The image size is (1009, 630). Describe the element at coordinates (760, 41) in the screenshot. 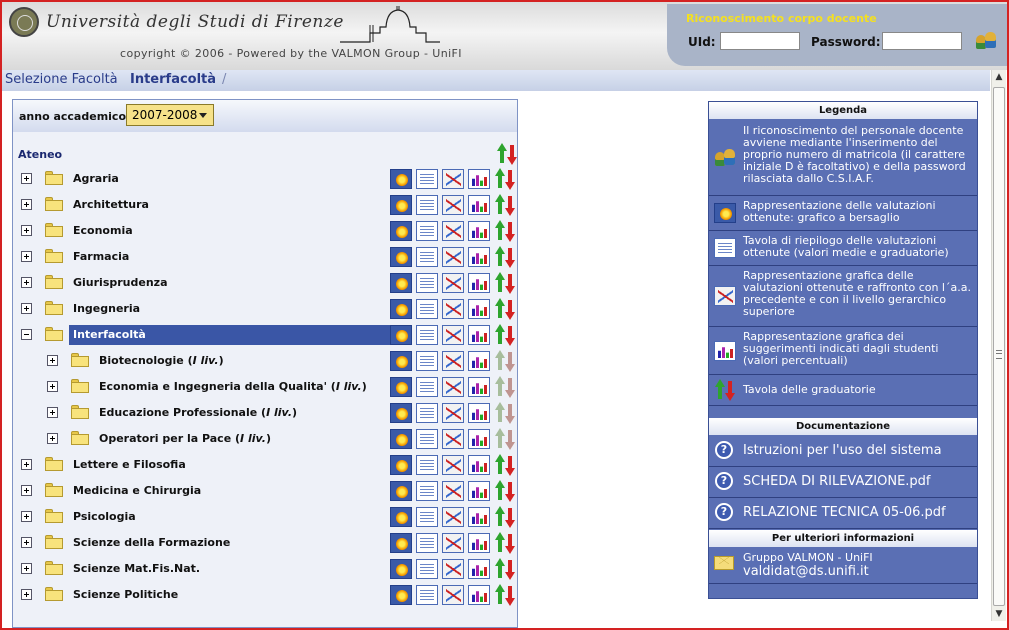

I see `uid-input` at that location.